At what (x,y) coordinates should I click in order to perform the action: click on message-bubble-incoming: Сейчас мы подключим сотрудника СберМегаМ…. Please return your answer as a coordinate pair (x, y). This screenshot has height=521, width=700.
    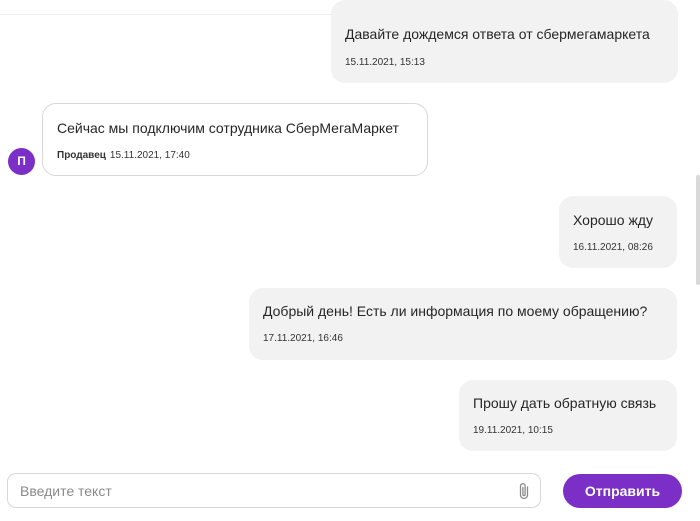
    Looking at the image, I should click on (235, 139).